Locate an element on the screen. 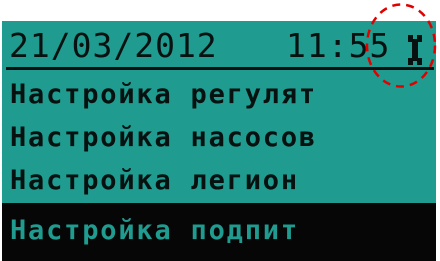  wrench-icon is located at coordinates (415, 50).